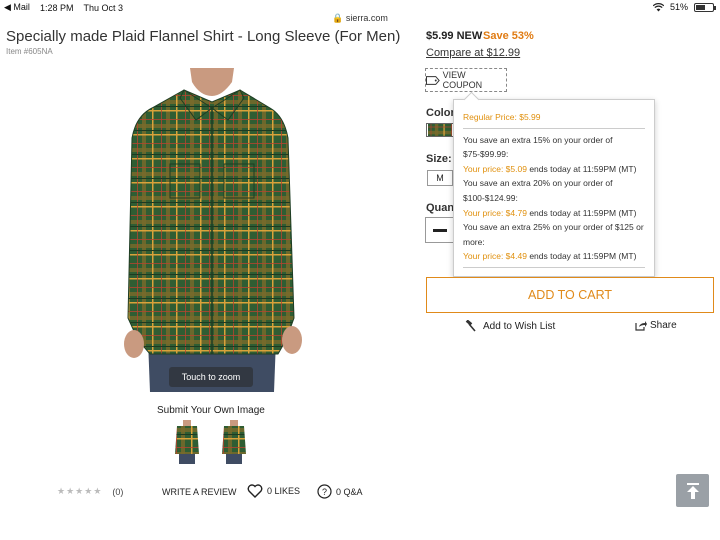  Describe the element at coordinates (495, 256) in the screenshot. I see `tier-price: Your price: $4.49` at that location.